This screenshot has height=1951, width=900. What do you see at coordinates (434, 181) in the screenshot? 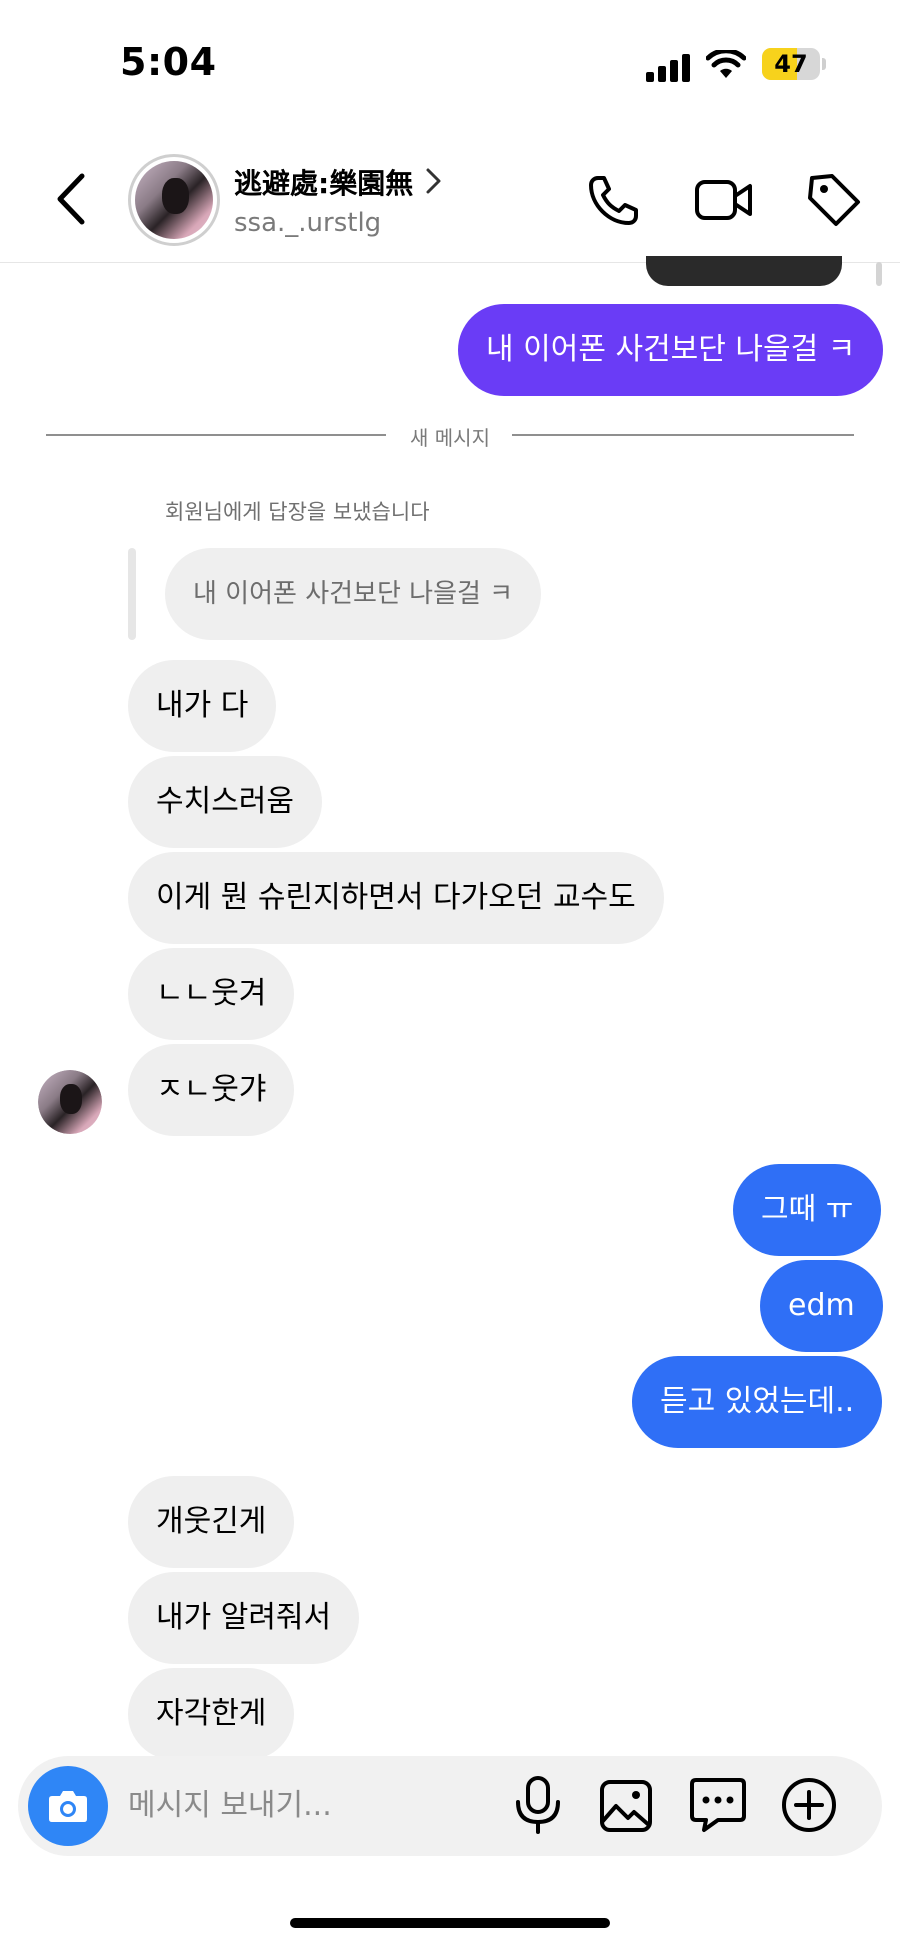
I see `chevron-right-icon` at bounding box center [434, 181].